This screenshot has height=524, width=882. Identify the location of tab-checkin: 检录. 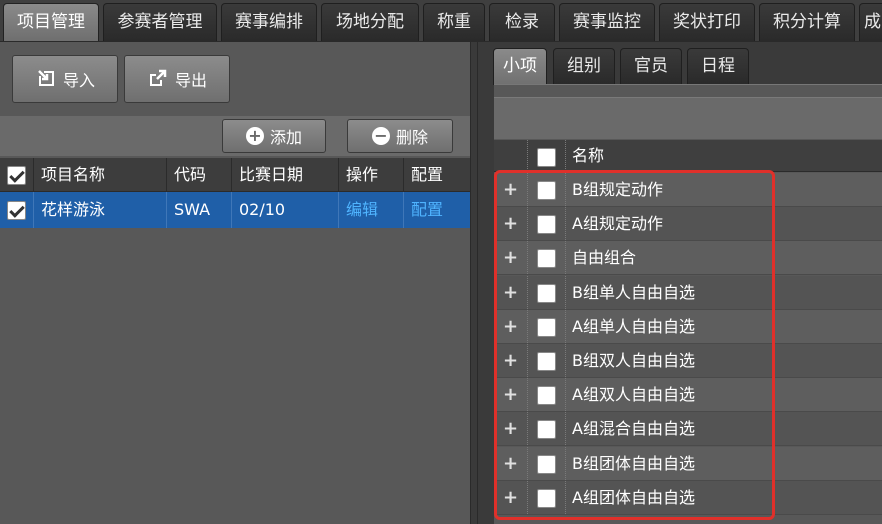
(522, 22).